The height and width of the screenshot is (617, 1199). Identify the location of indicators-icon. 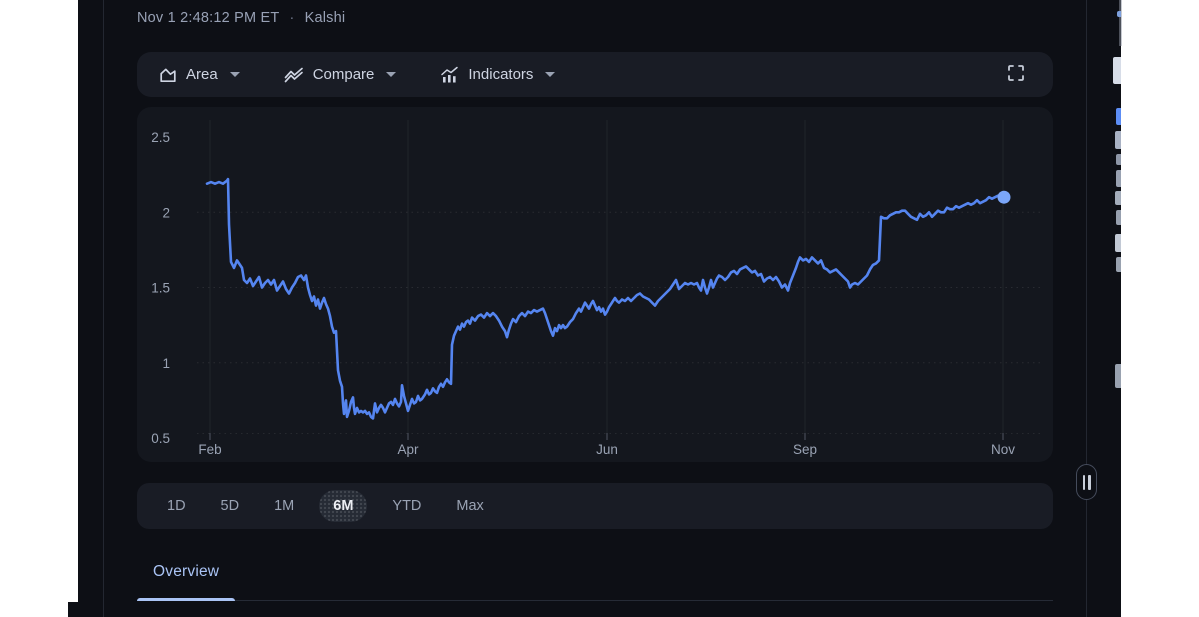
(449, 75).